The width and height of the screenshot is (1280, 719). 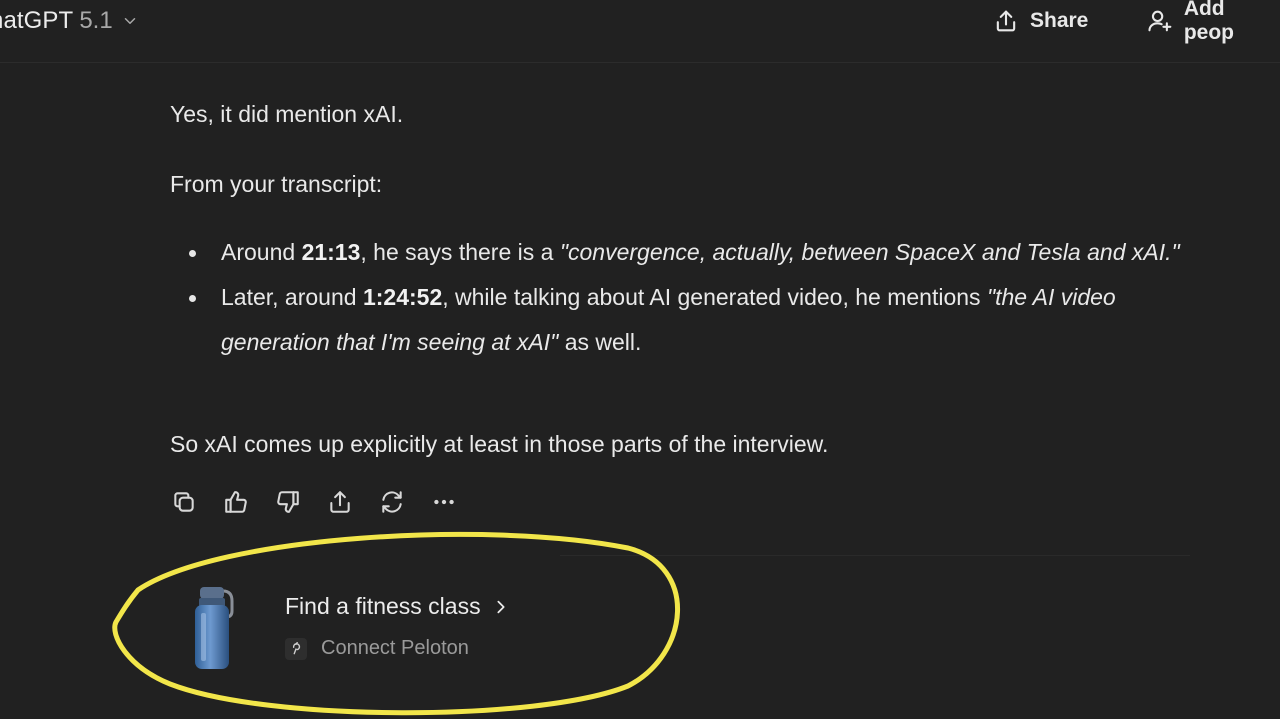 I want to click on copy-icon, so click(x=184, y=502).